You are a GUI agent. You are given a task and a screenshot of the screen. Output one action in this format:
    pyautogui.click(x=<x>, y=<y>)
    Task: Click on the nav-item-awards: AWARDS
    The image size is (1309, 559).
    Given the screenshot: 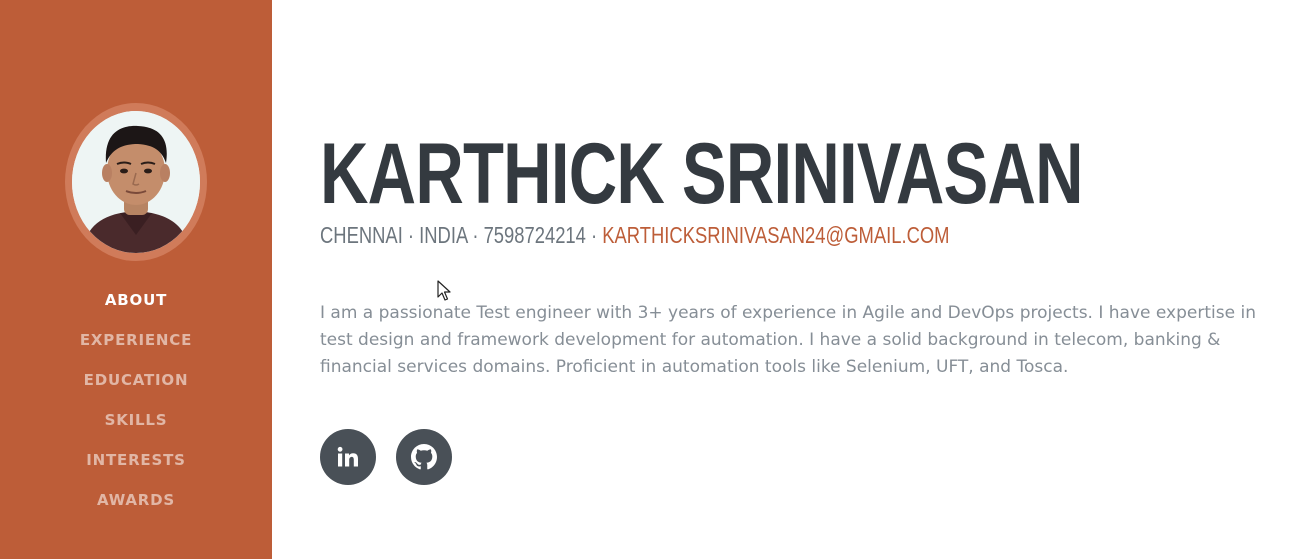 What is the action you would take?
    pyautogui.click(x=136, y=500)
    